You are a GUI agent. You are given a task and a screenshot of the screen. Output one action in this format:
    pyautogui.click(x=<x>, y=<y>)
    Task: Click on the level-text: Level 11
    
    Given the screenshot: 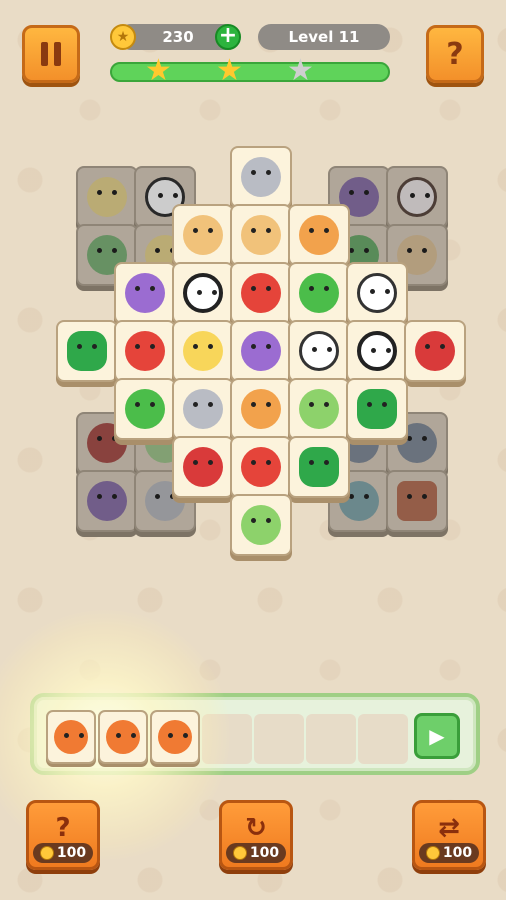 What is the action you would take?
    pyautogui.click(x=324, y=37)
    